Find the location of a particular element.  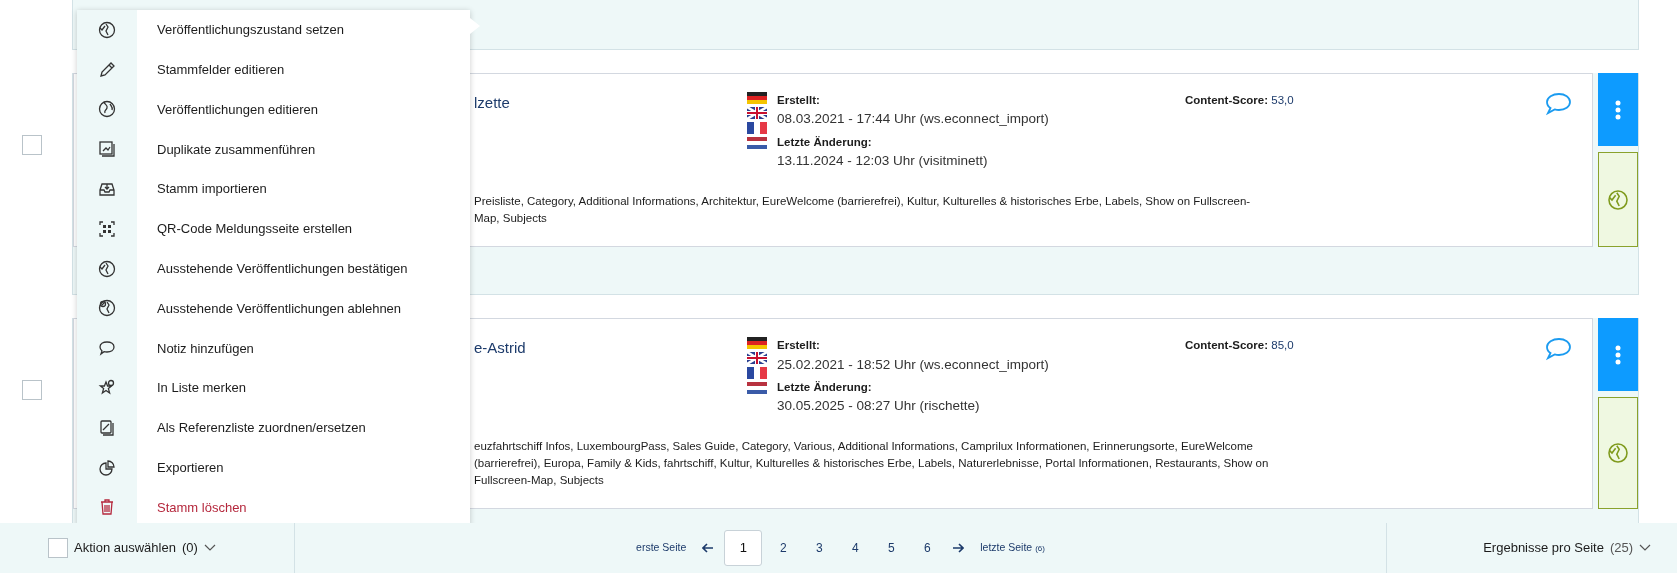

tag-list: Preisliste, Category, Additional Informations, Architektur, EureWelcome (barrierefrei), Kultur, Kulturelles & historisches Erbe, Labels, Show on Fullscreen-Map, Subjects is located at coordinates (874, 210).